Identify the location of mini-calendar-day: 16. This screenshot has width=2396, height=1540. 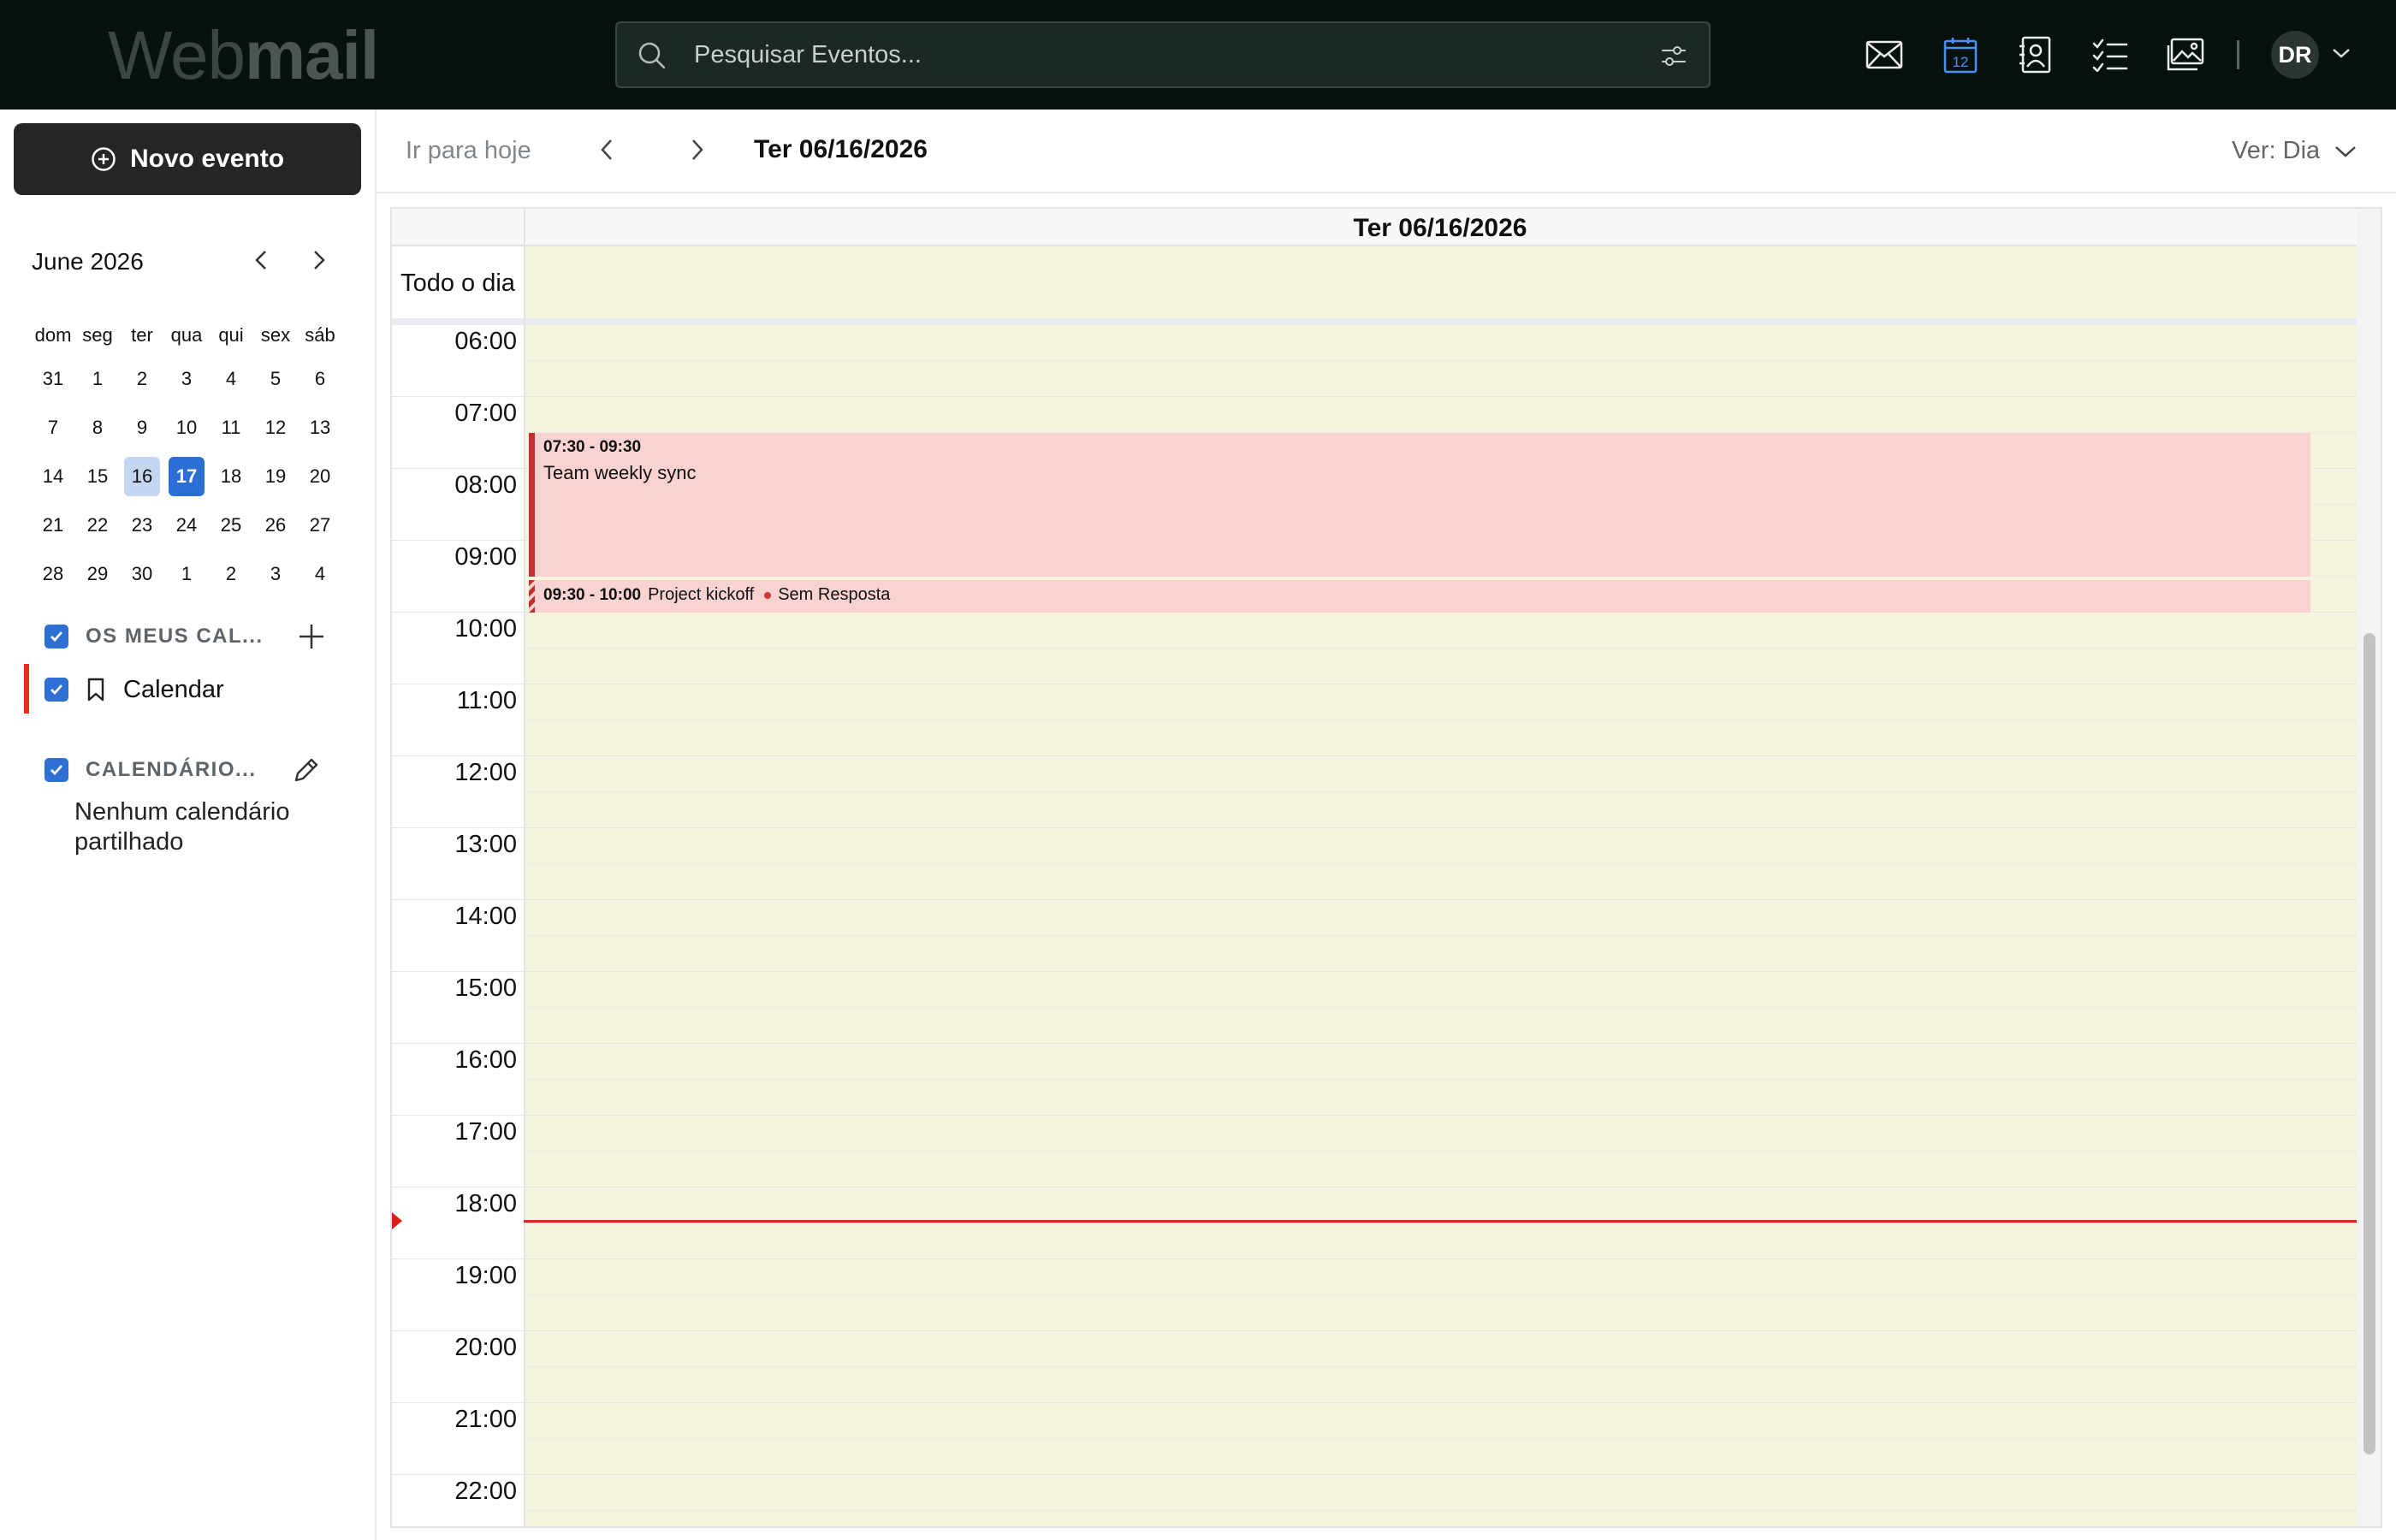
(142, 476).